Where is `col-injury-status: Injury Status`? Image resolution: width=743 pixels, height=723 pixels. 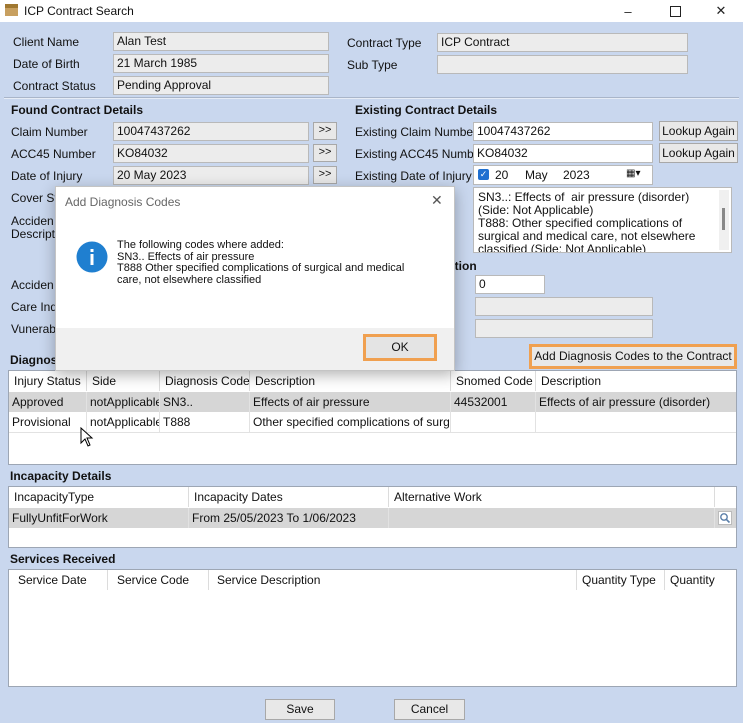 col-injury-status: Injury Status is located at coordinates (48, 381).